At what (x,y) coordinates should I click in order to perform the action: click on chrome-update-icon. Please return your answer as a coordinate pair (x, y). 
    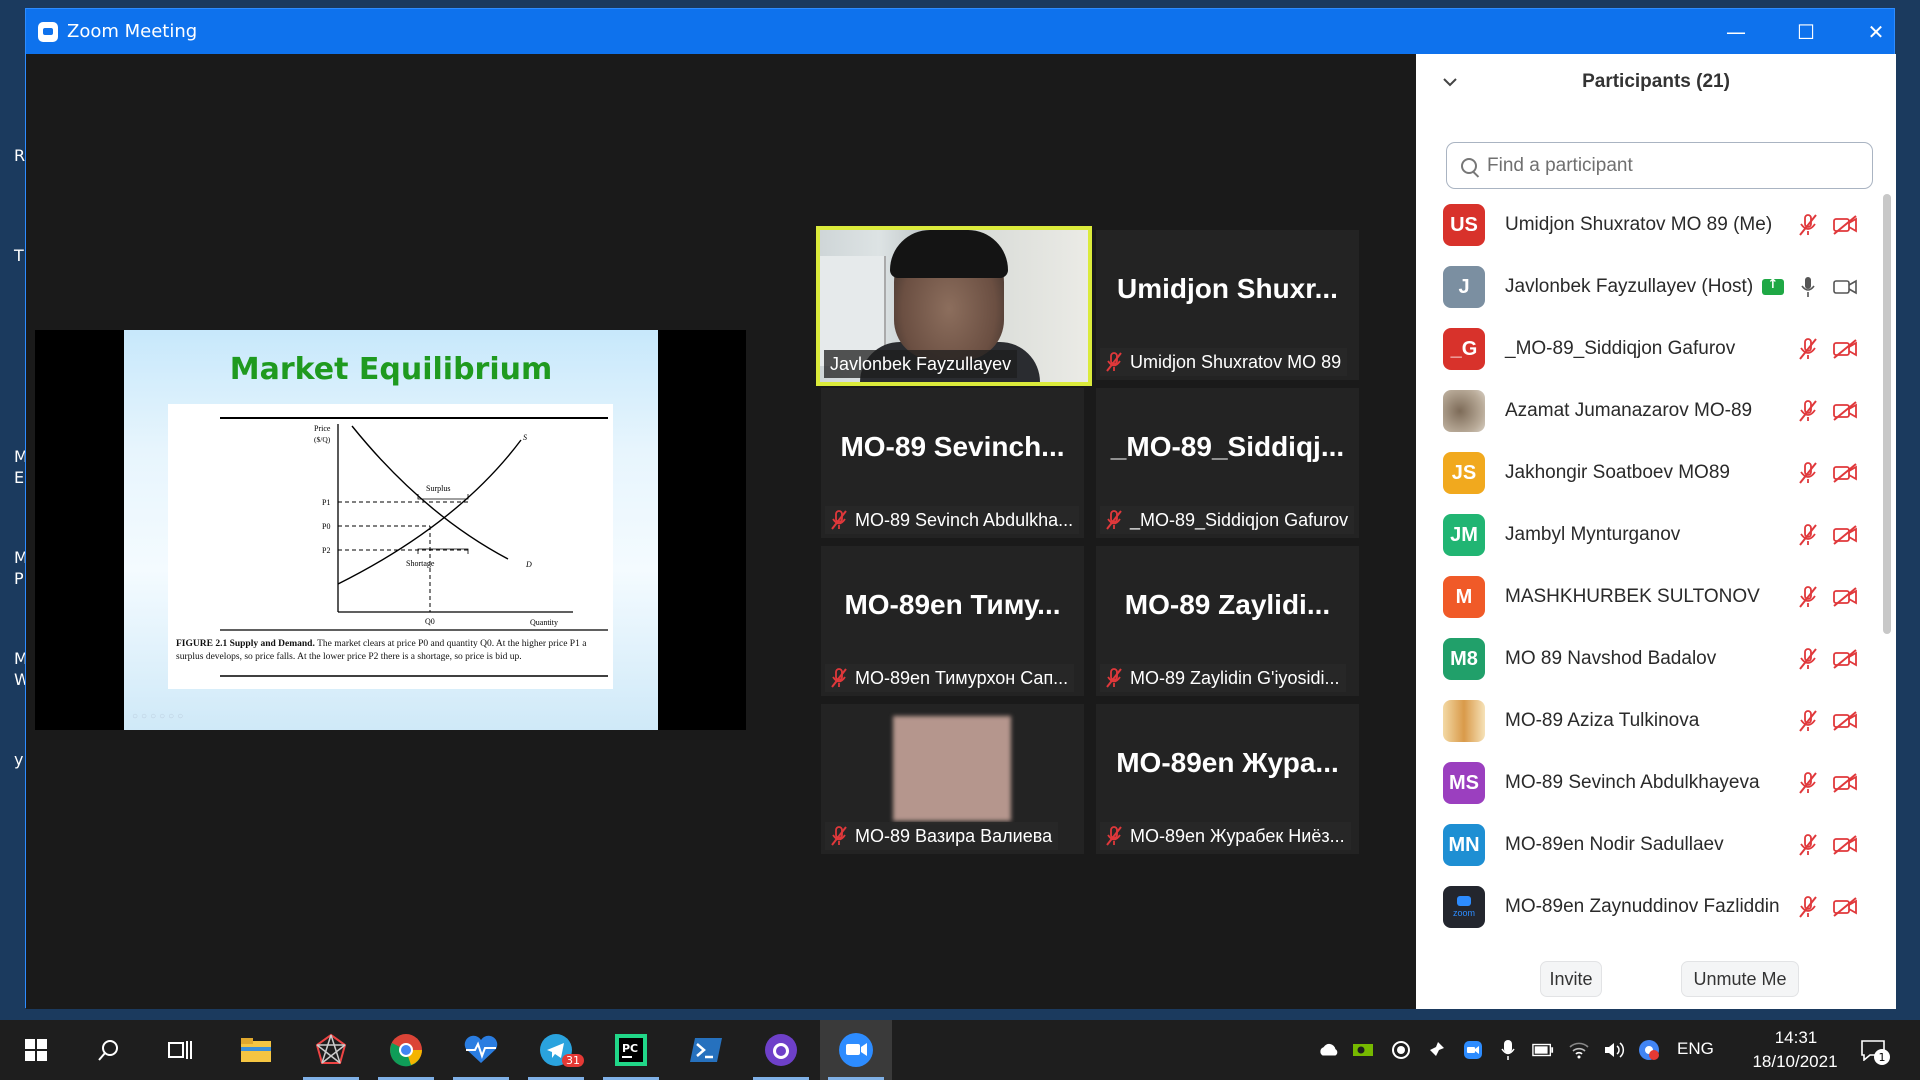
    Looking at the image, I should click on (1649, 1050).